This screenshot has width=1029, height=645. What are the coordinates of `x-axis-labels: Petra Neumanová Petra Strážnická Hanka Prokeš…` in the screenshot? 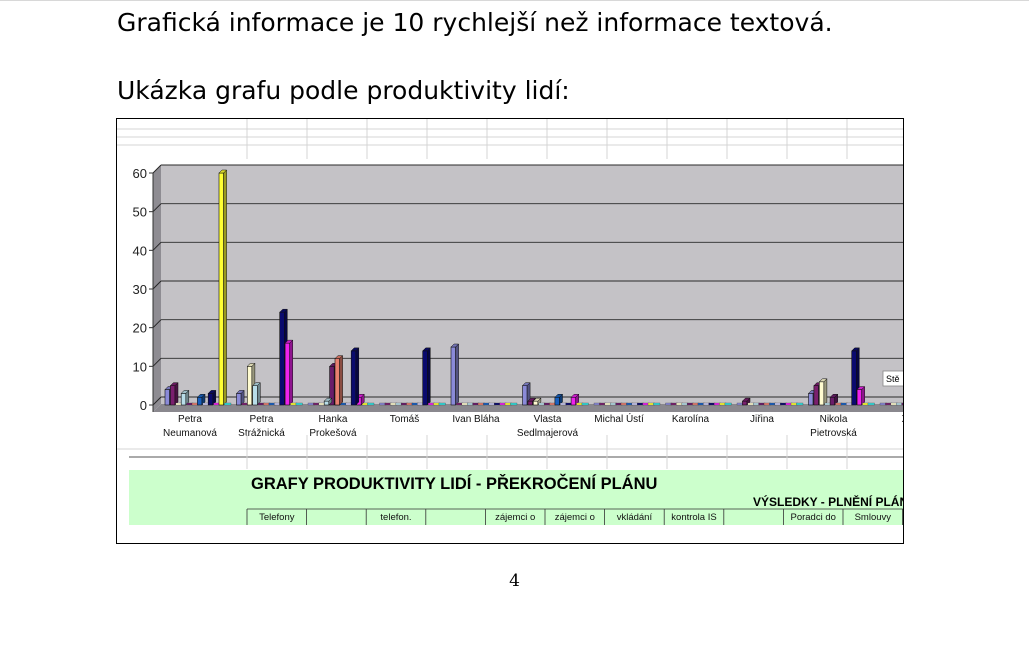 It's located at (533, 425).